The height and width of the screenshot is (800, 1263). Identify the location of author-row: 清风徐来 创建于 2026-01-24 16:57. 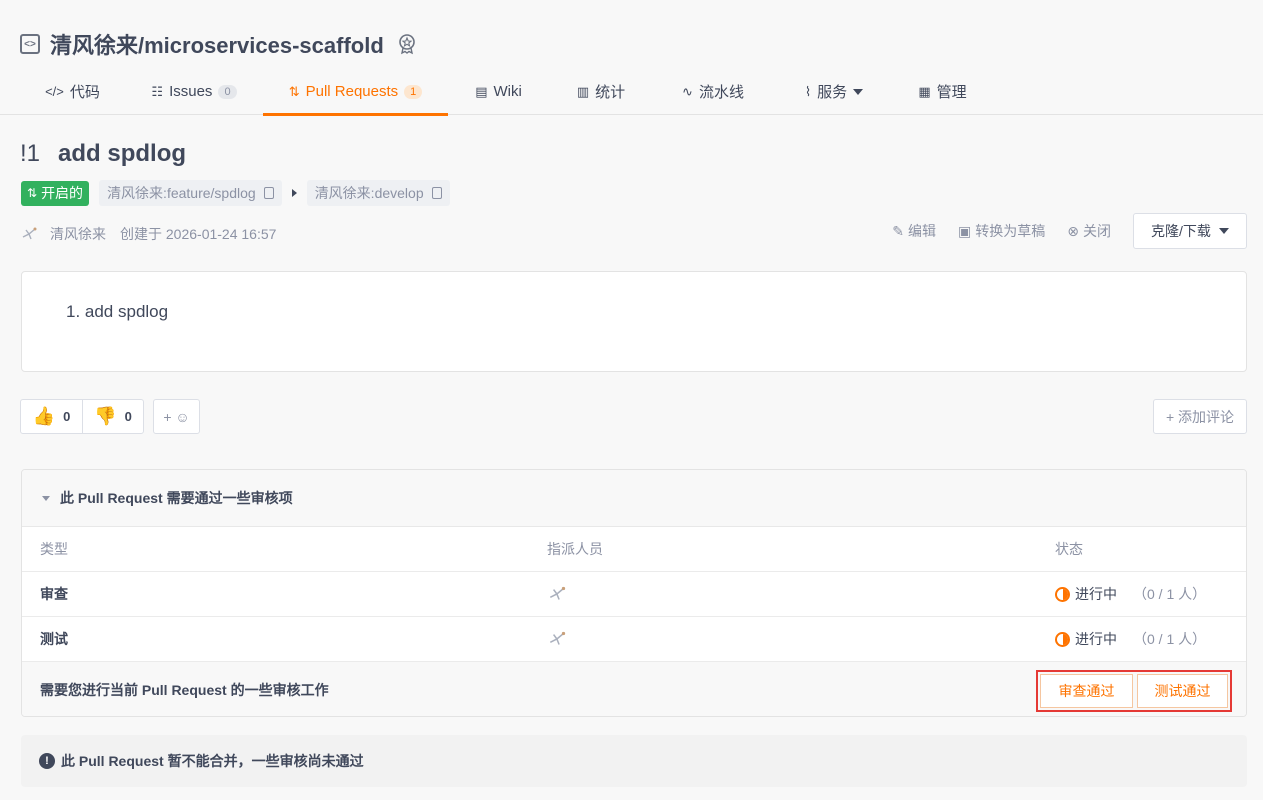
(148, 234).